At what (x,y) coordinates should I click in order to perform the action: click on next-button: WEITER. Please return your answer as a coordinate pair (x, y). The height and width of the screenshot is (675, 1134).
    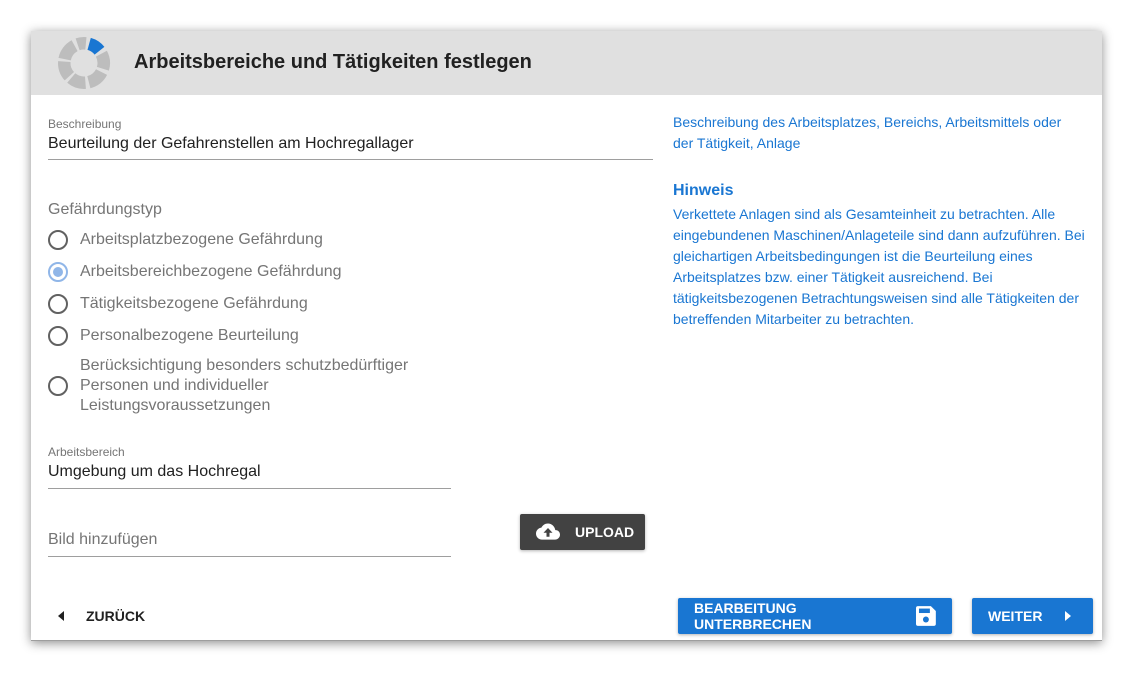
    Looking at the image, I should click on (1032, 616).